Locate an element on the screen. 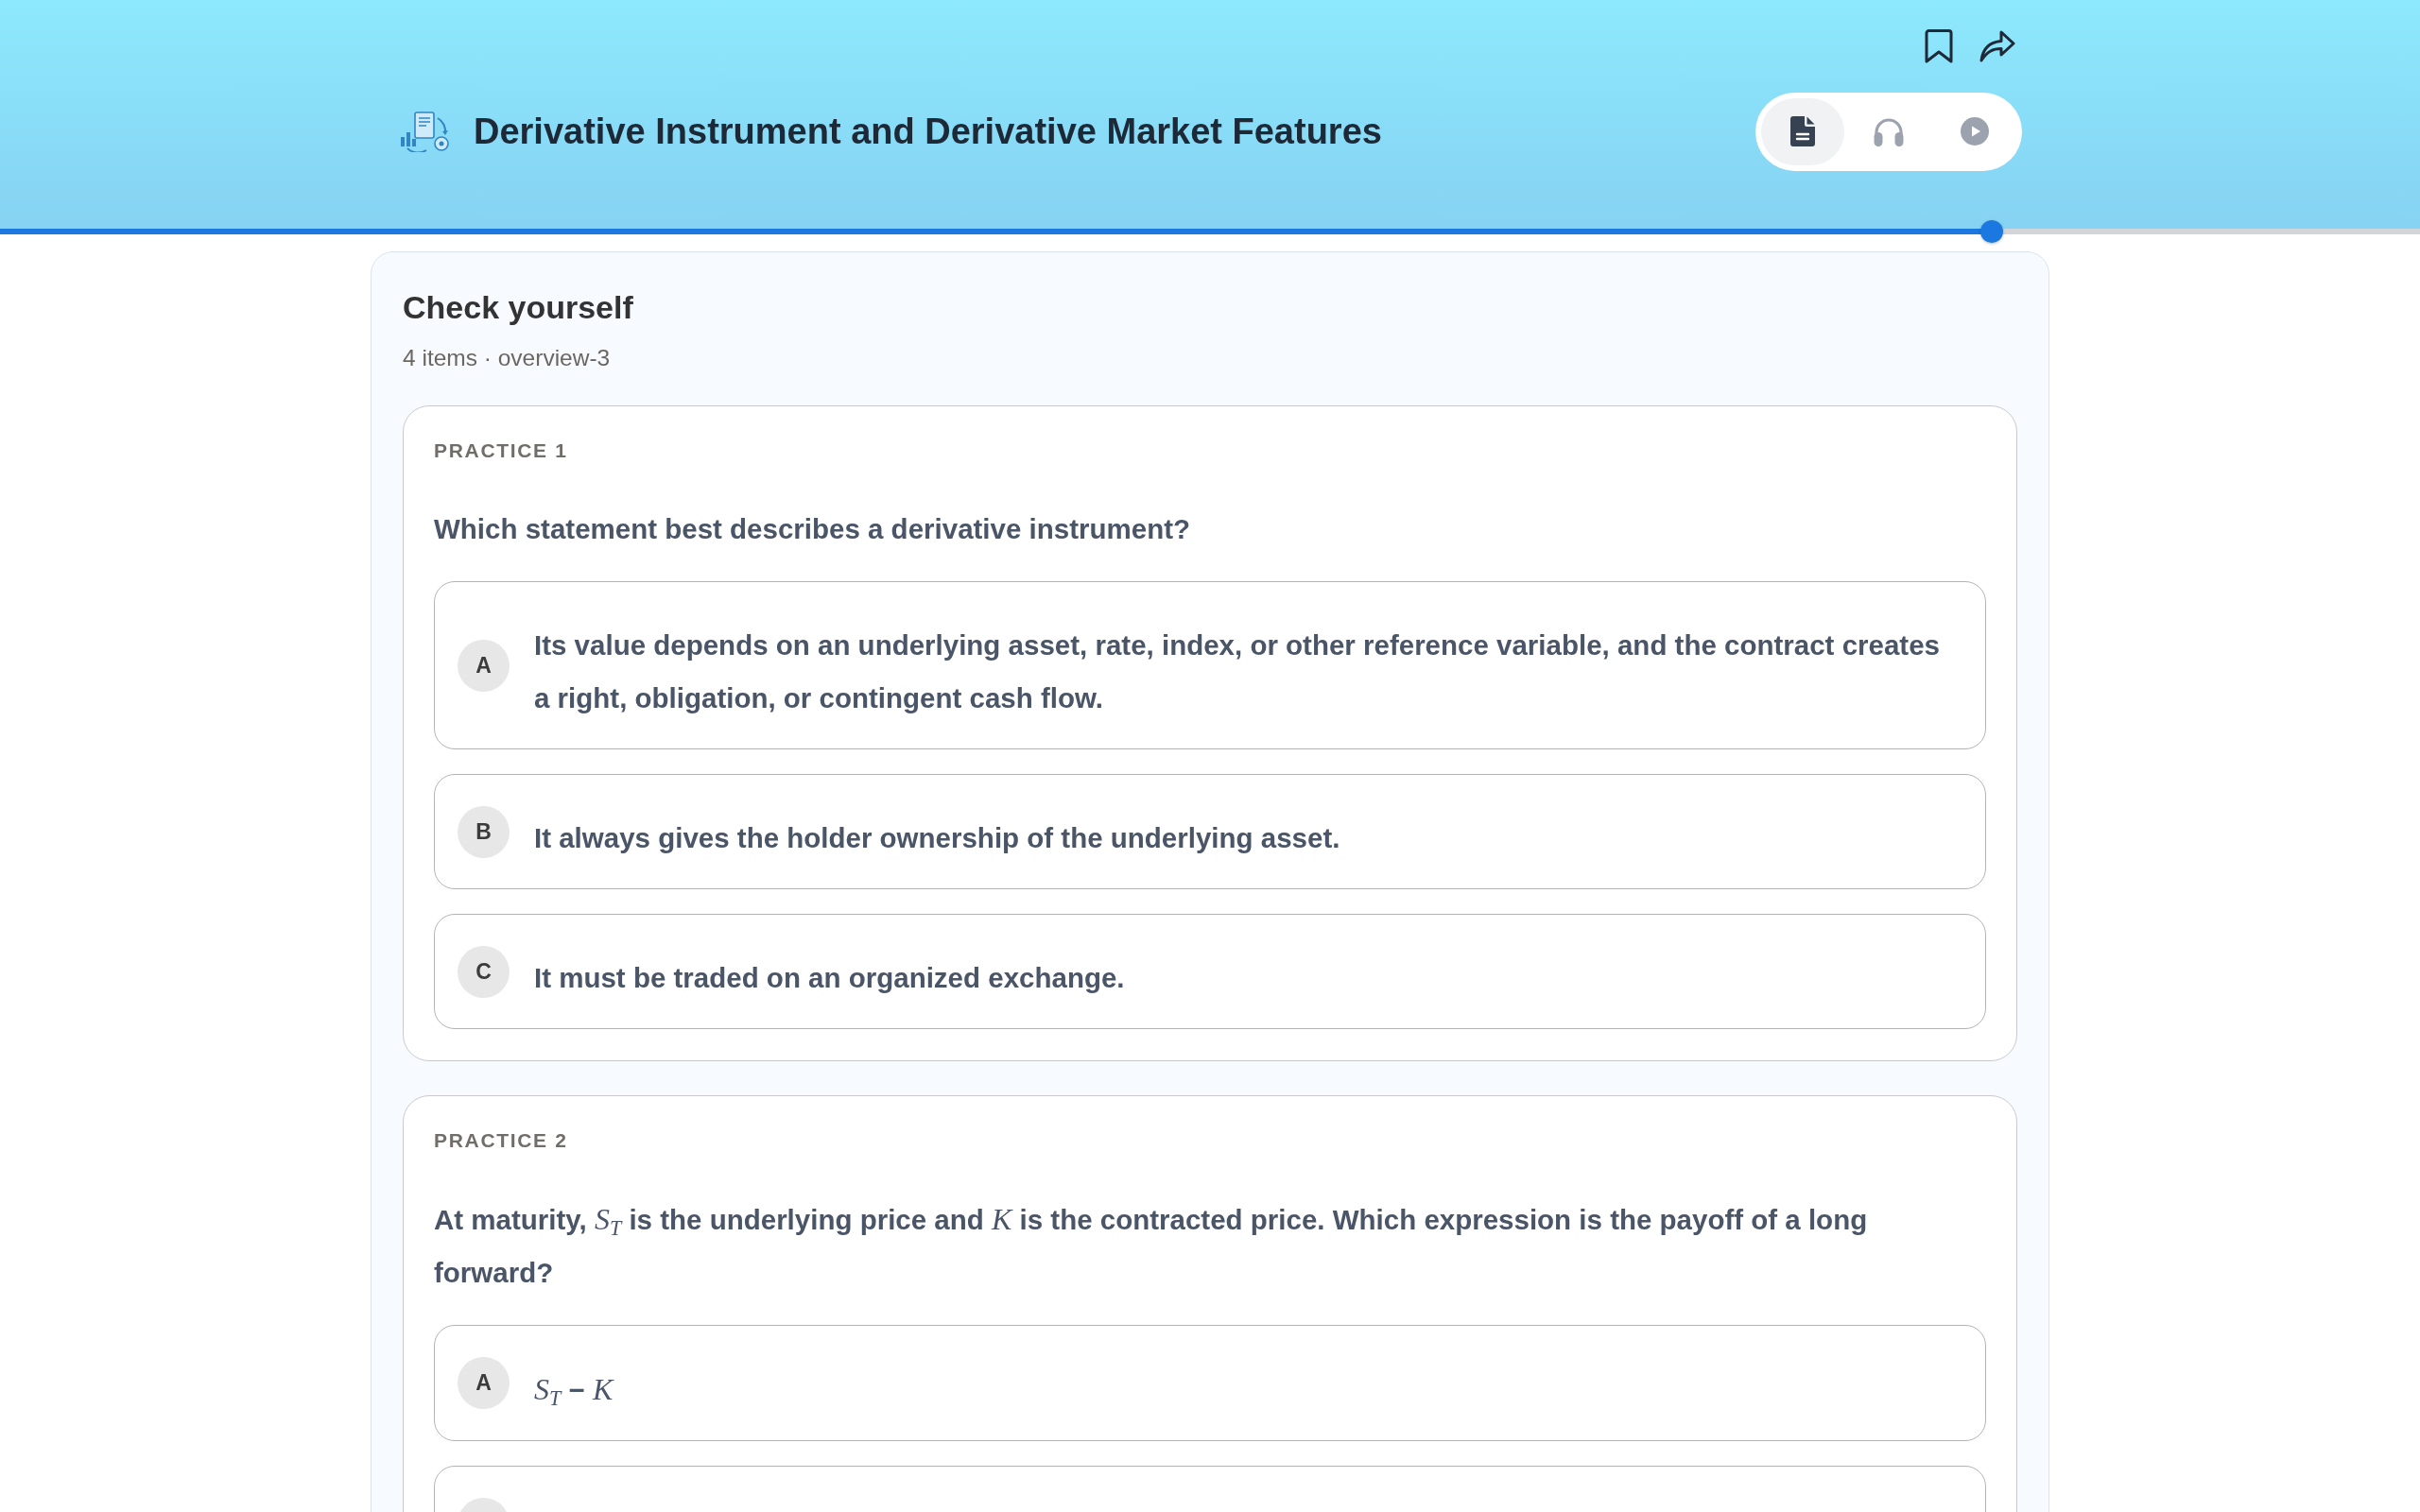  document-icon is located at coordinates (1802, 131).